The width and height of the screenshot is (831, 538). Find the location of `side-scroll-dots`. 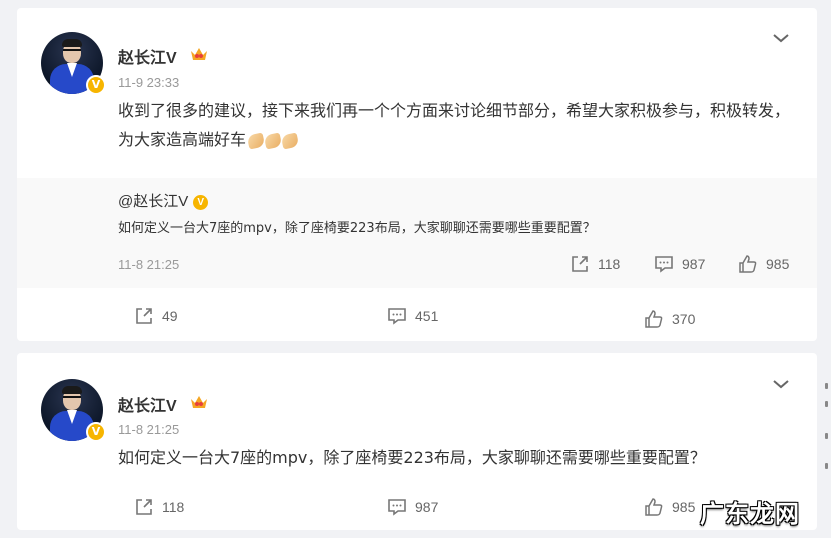

side-scroll-dots is located at coordinates (826, 445).